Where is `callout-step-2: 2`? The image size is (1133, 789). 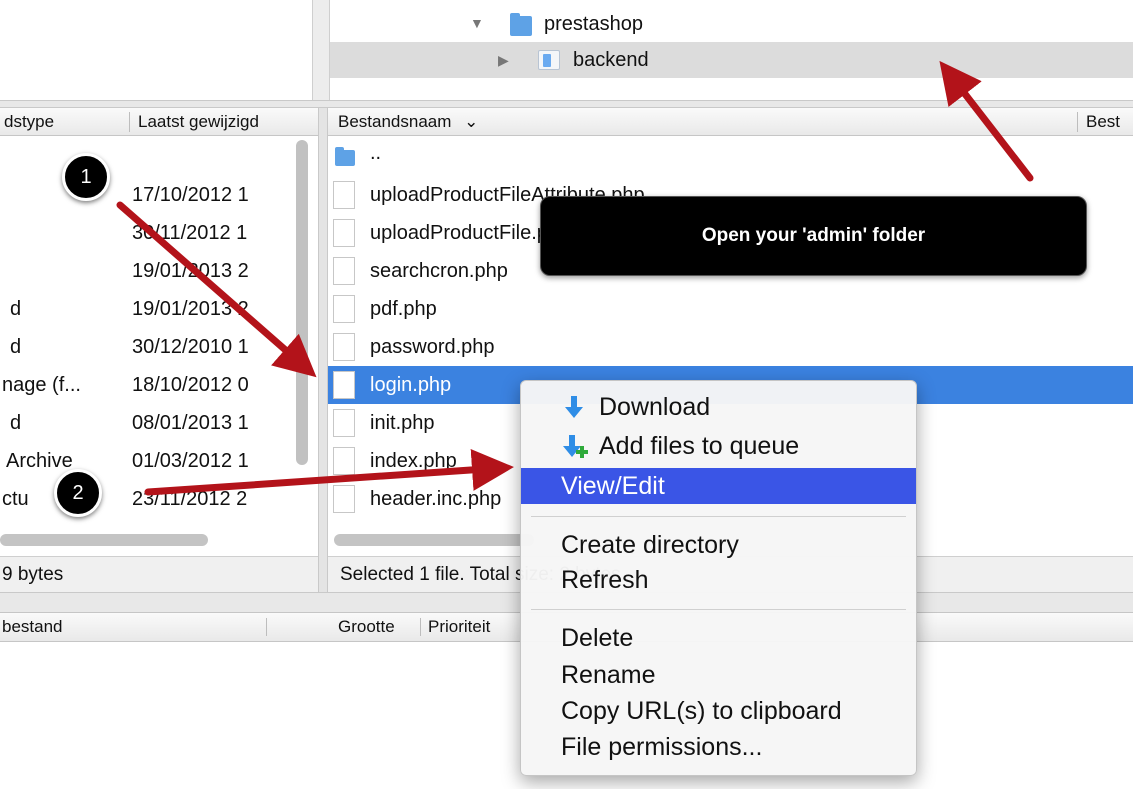 callout-step-2: 2 is located at coordinates (78, 493).